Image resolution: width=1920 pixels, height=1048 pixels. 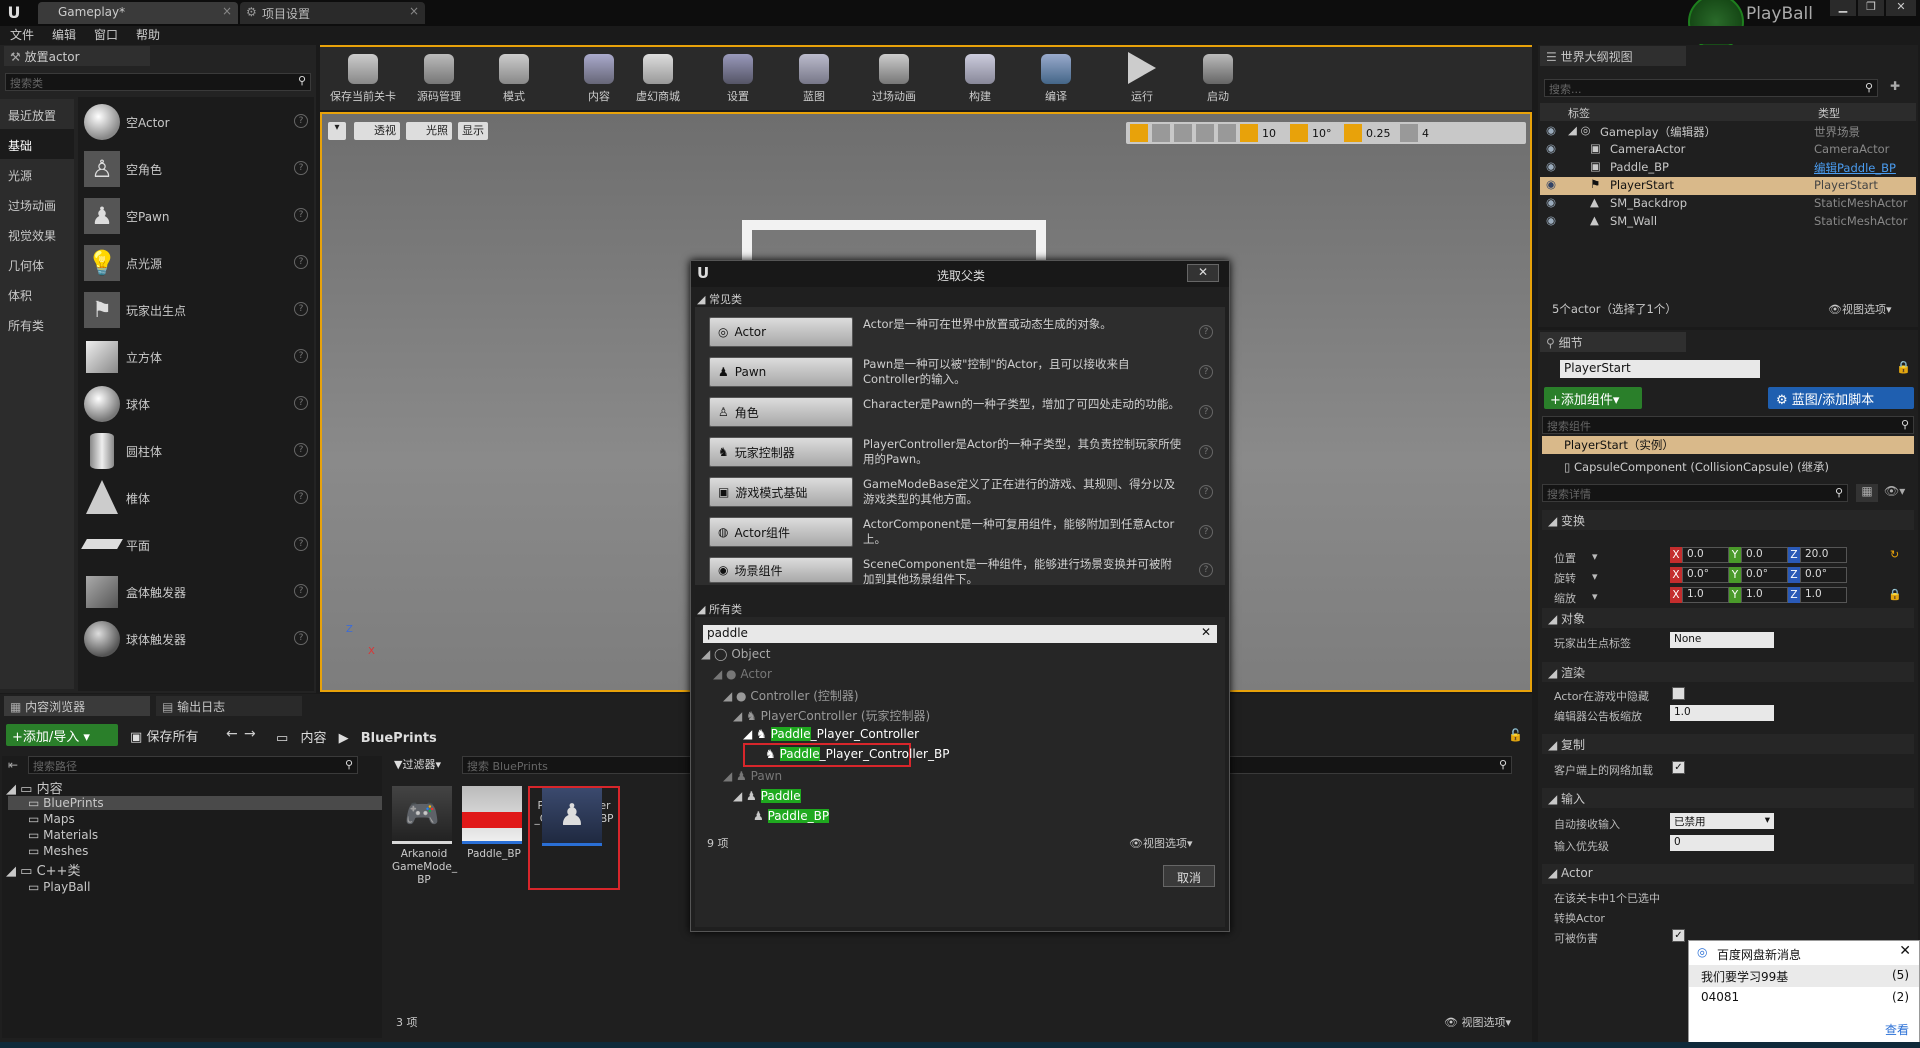 I want to click on category-volumes: 体积, so click(x=37, y=294).